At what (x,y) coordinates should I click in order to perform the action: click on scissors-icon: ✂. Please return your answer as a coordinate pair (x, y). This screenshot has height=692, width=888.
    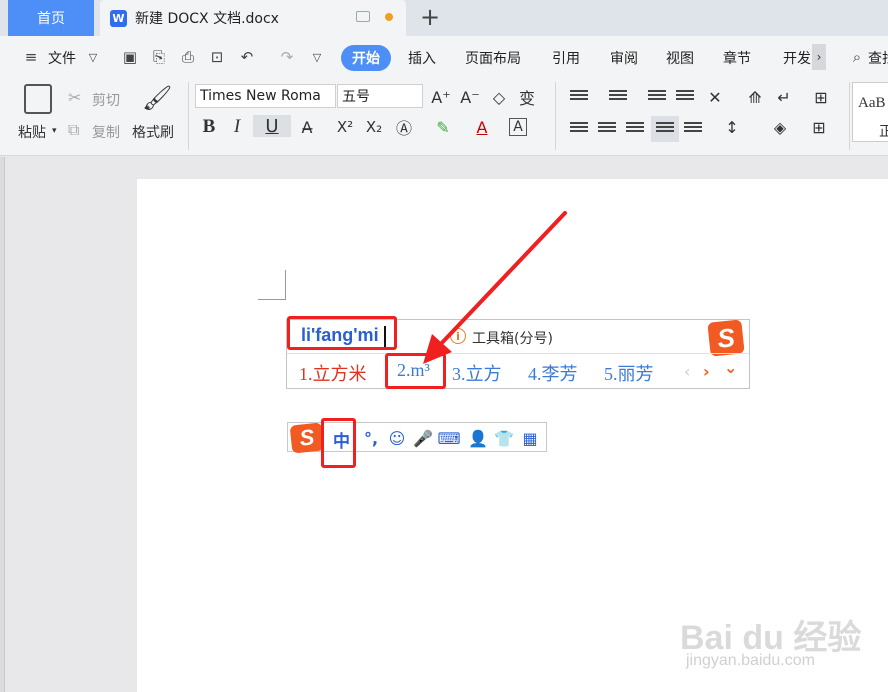
    Looking at the image, I should click on (75, 97).